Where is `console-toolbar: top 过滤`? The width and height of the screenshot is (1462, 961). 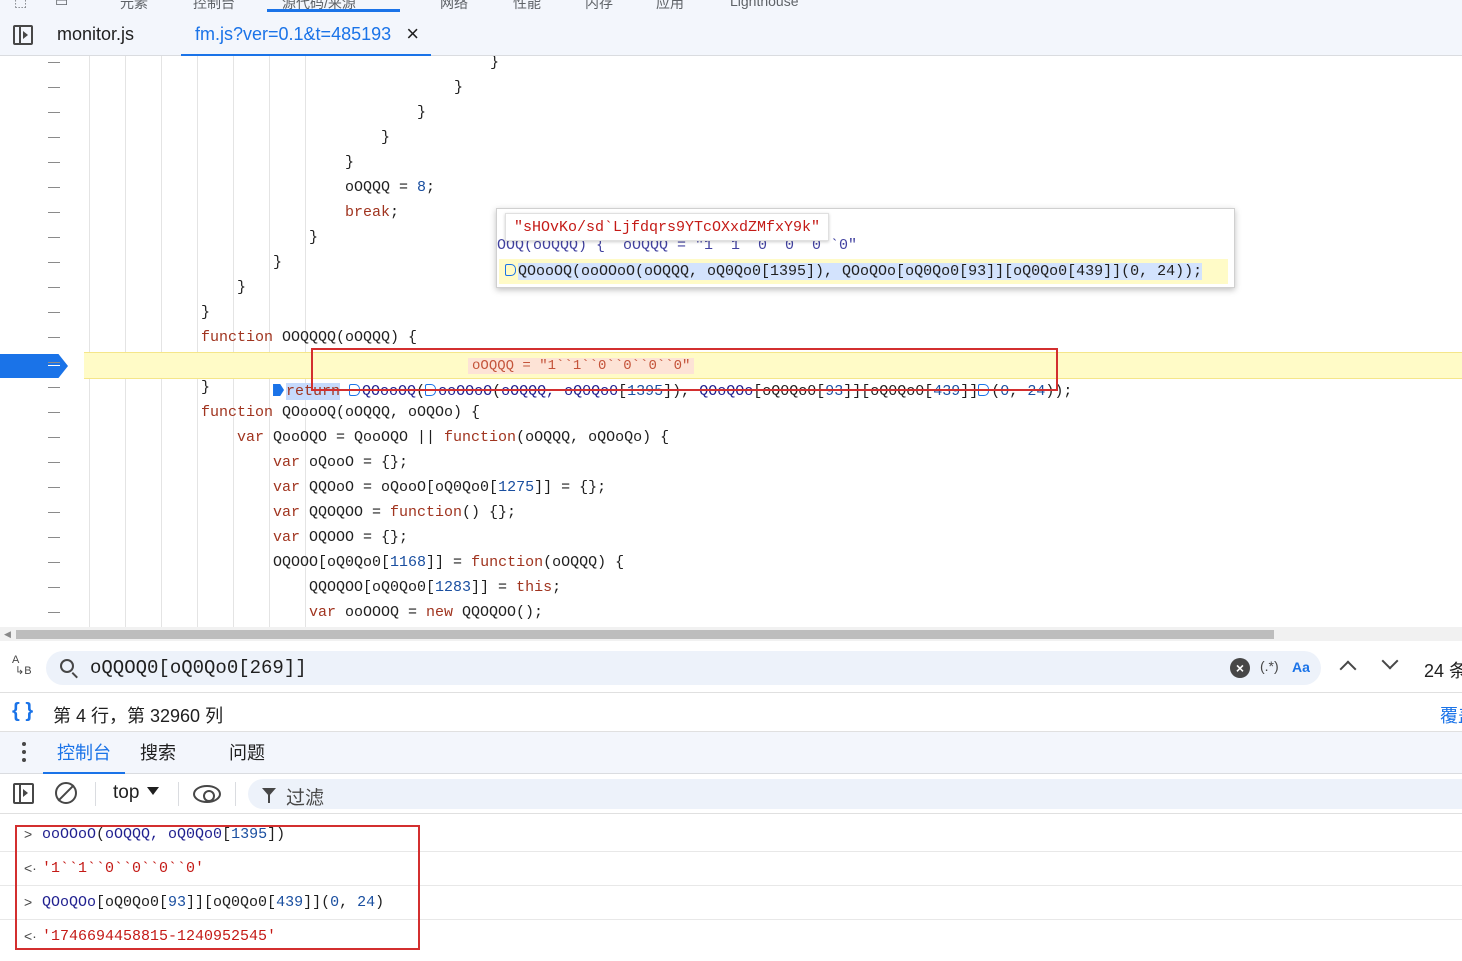 console-toolbar: top 过滤 is located at coordinates (731, 794).